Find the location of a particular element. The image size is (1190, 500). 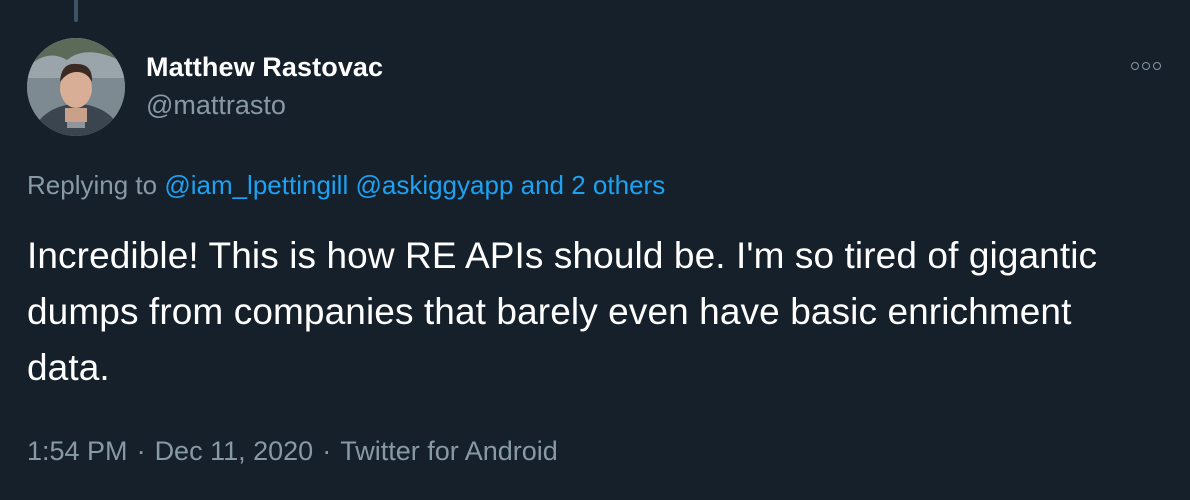

avatar-photo is located at coordinates (76, 87).